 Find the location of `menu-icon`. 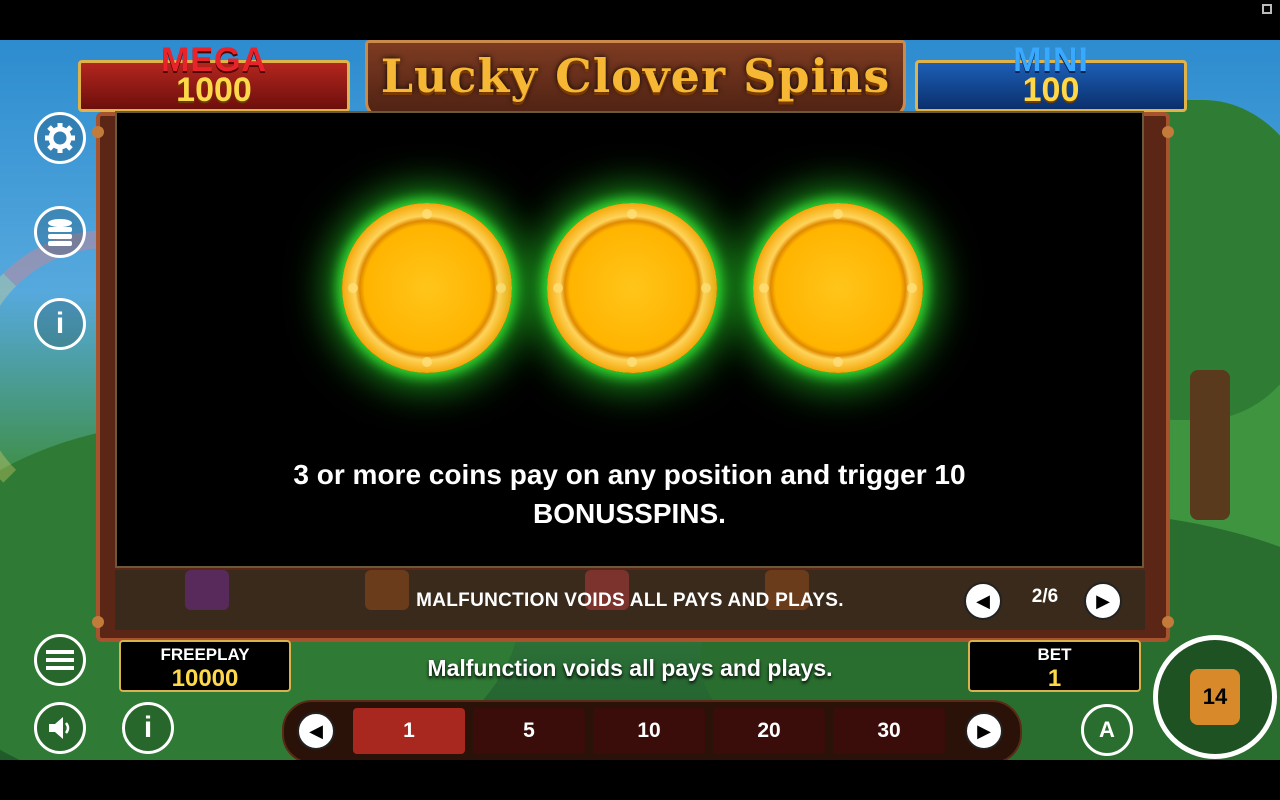

menu-icon is located at coordinates (60, 660).